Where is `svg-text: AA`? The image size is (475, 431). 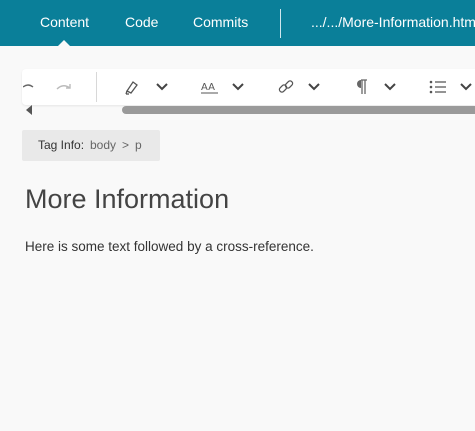 svg-text: AA is located at coordinates (208, 87).